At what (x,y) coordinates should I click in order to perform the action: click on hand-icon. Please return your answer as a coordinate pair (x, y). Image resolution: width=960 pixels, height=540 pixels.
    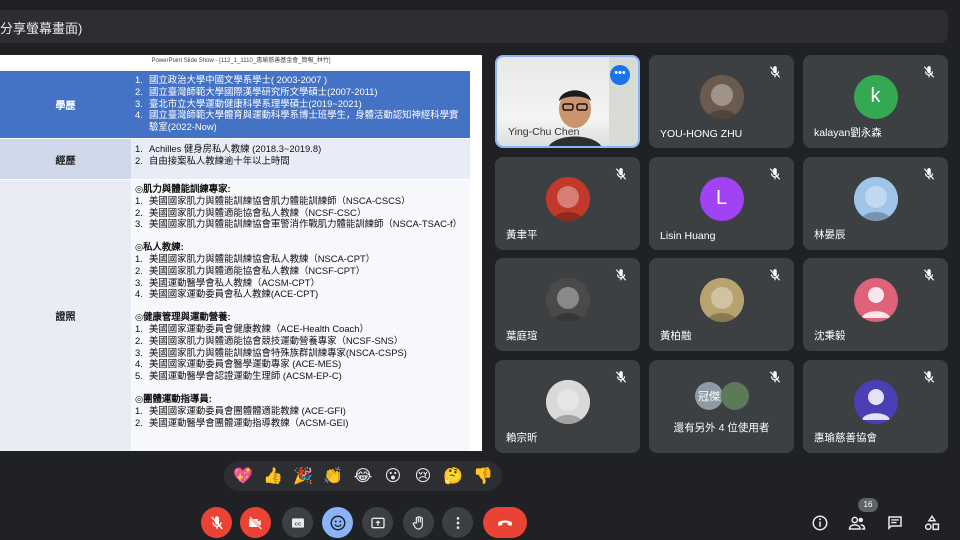
    Looking at the image, I should click on (417, 522).